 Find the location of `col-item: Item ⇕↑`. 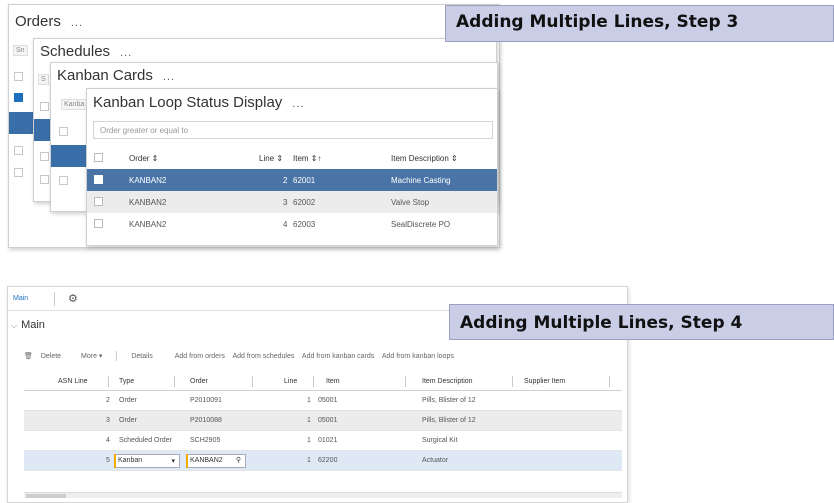

col-item: Item ⇕↑ is located at coordinates (307, 158).